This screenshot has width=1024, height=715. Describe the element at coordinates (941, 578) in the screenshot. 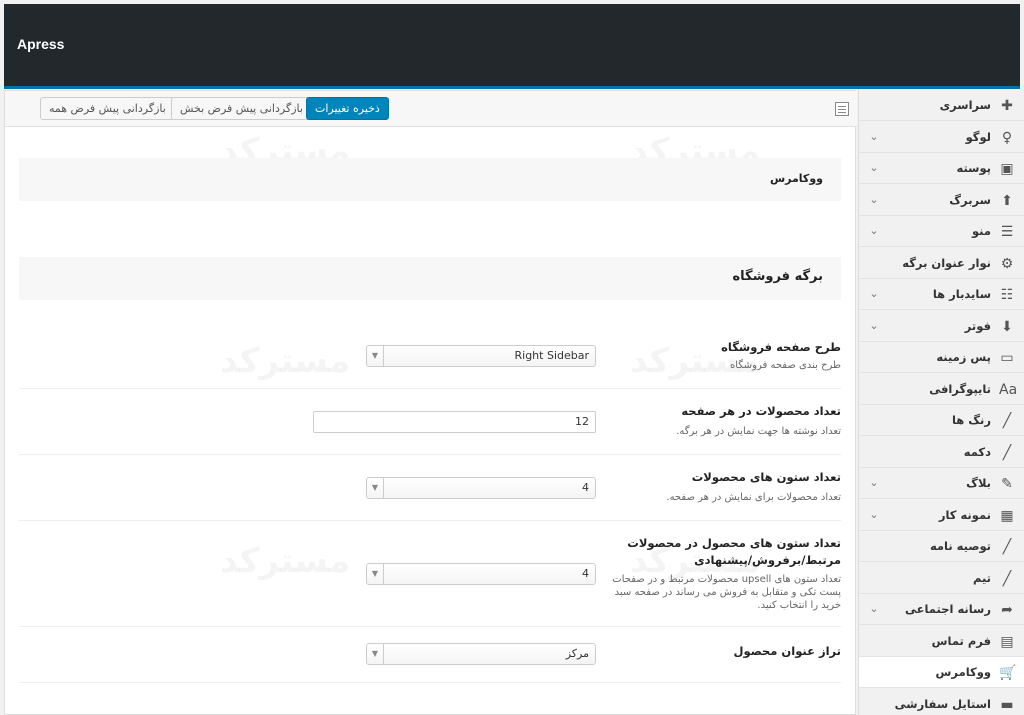

I see `sidebar-item: ╱ تیم` at that location.